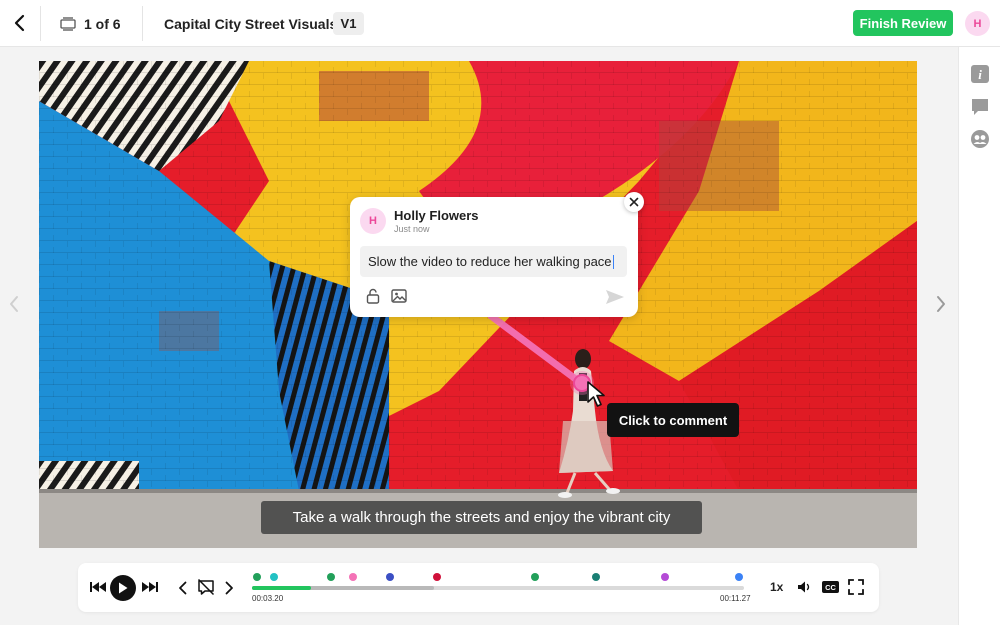 The image size is (1000, 625). I want to click on next-comment-button, so click(229, 588).